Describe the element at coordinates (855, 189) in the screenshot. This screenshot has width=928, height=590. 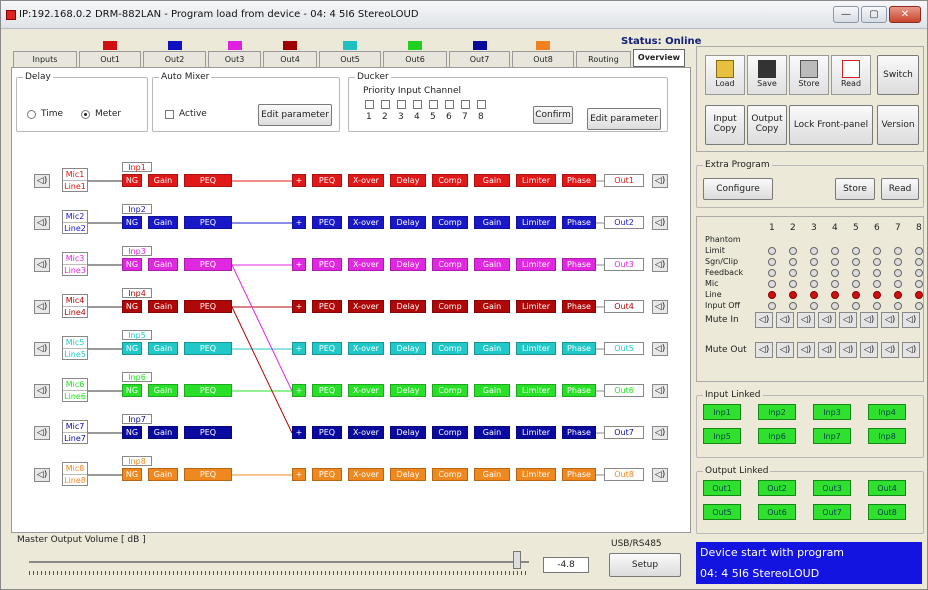
I see `extra-store-button: Store` at that location.